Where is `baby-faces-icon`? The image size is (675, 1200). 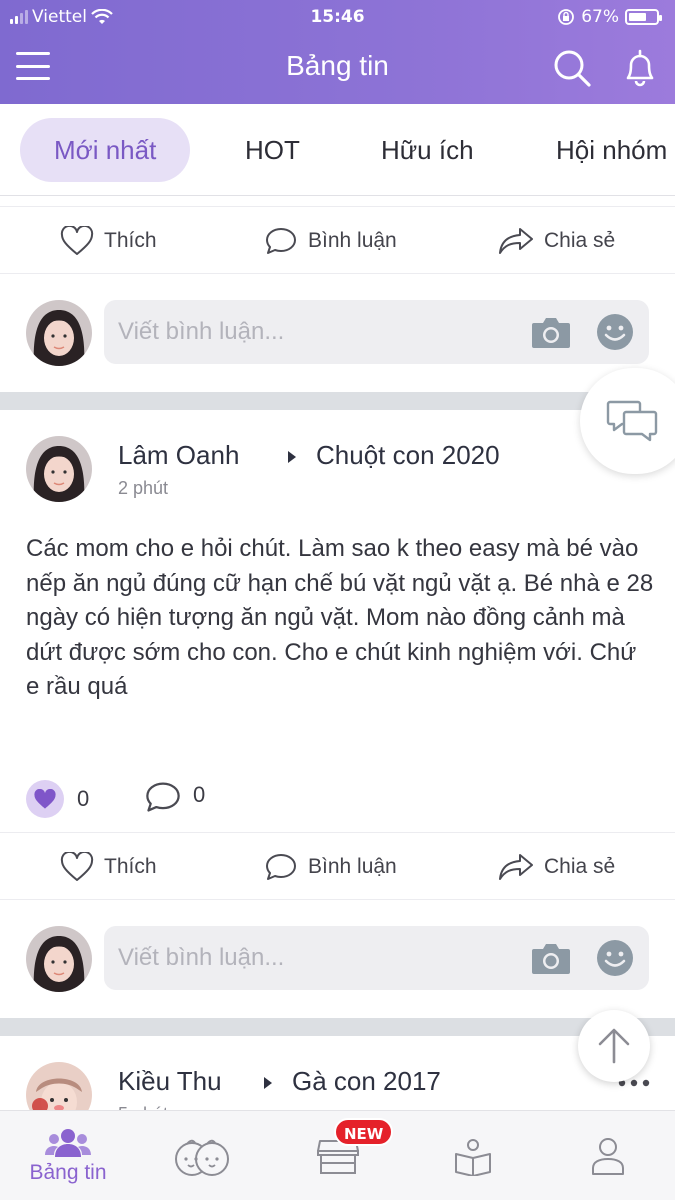 baby-faces-icon is located at coordinates (202, 1157).